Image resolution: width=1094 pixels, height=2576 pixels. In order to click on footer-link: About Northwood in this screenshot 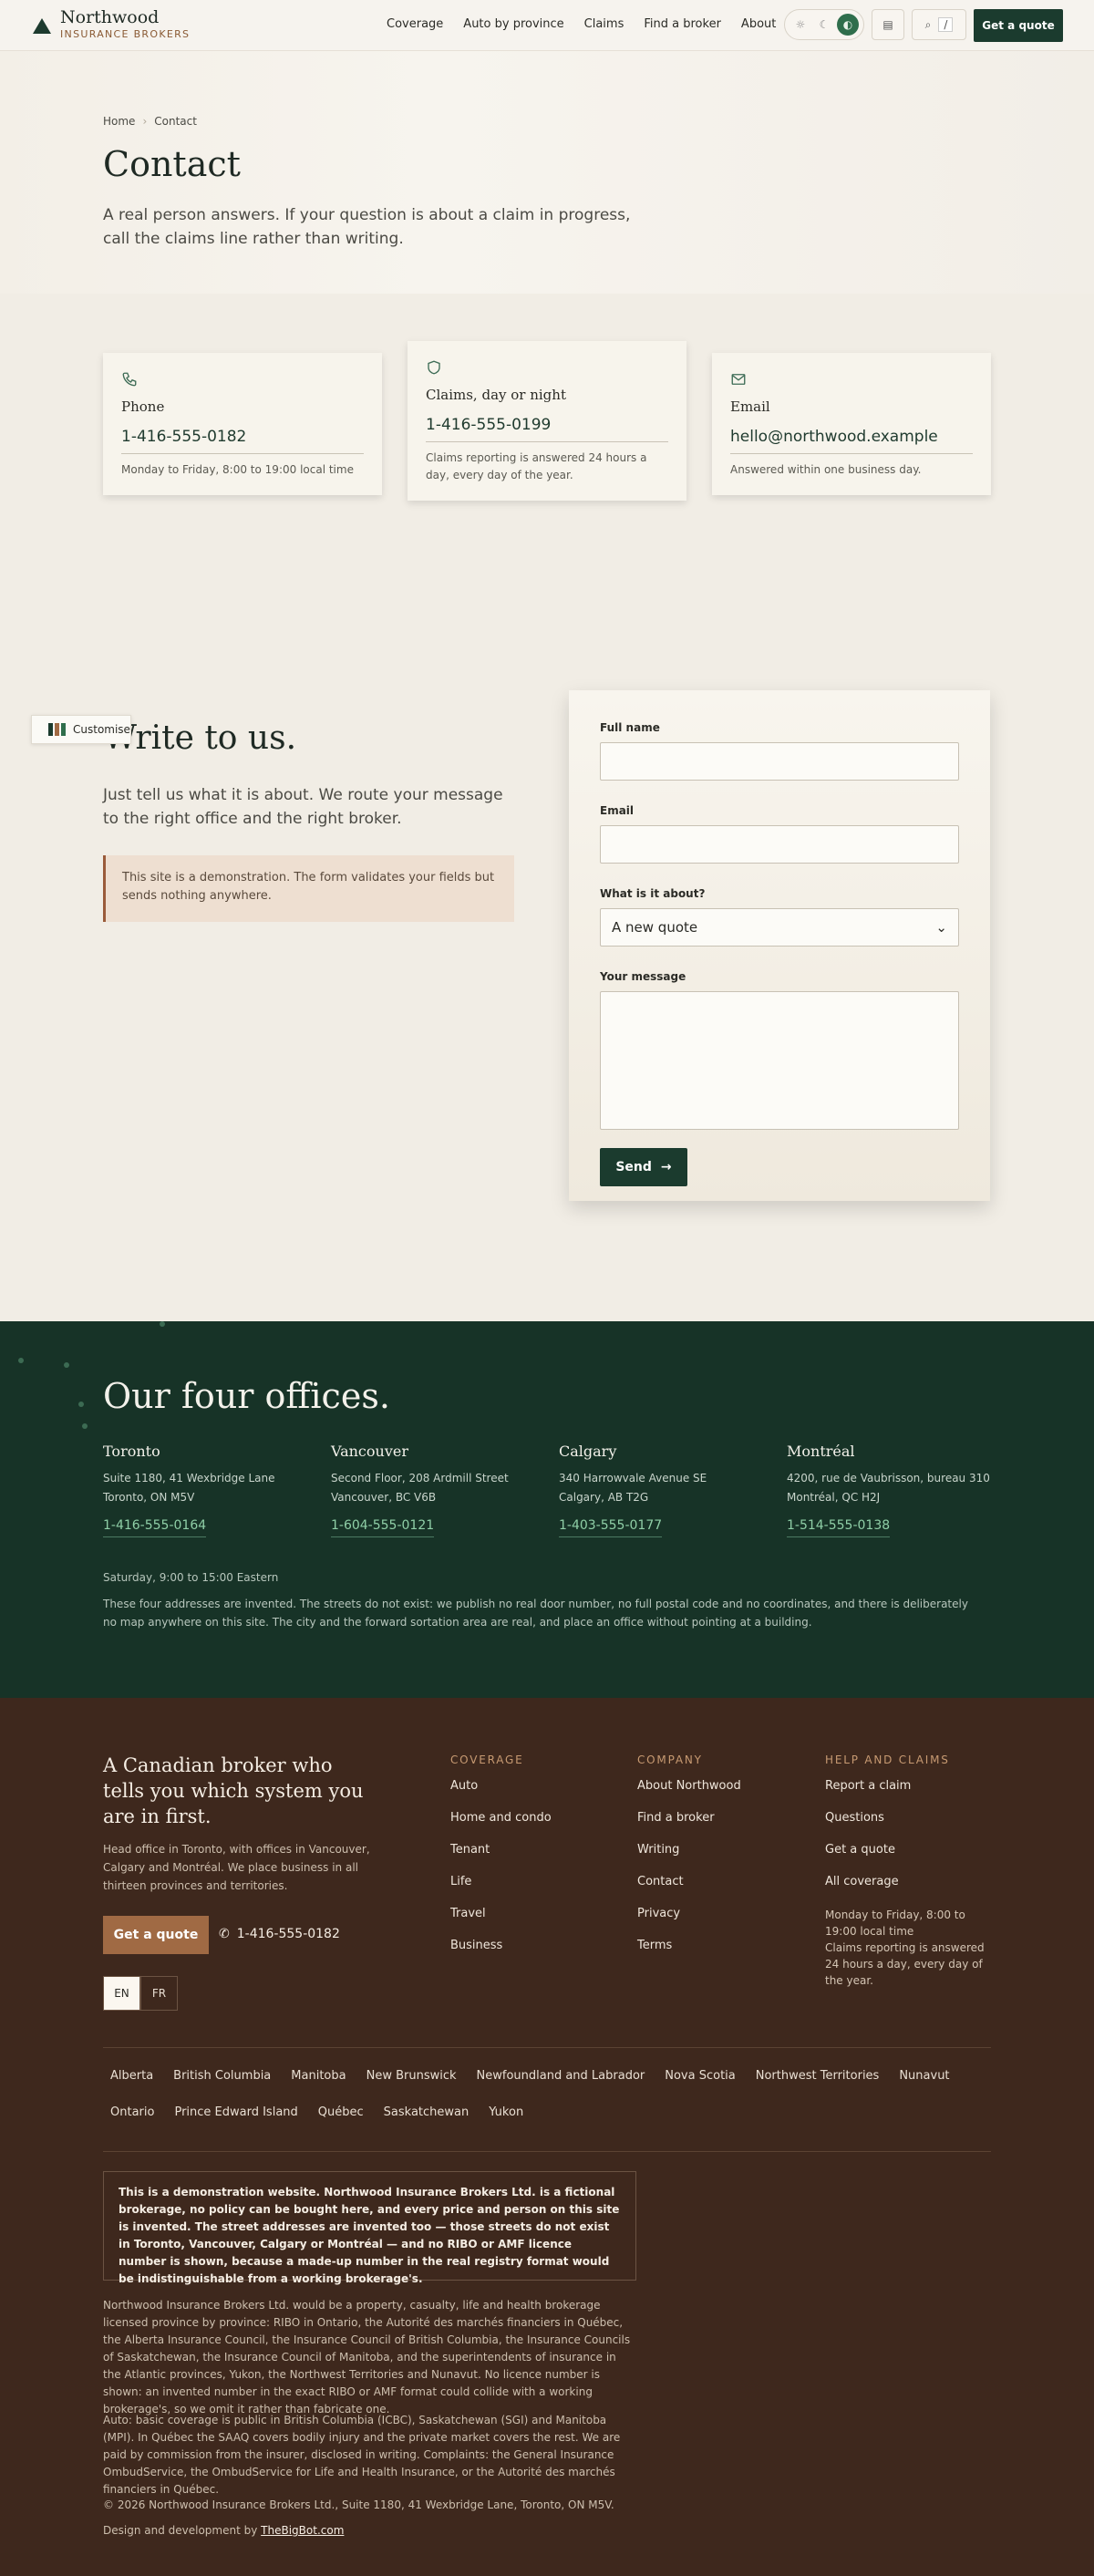, I will do `click(723, 1786)`.